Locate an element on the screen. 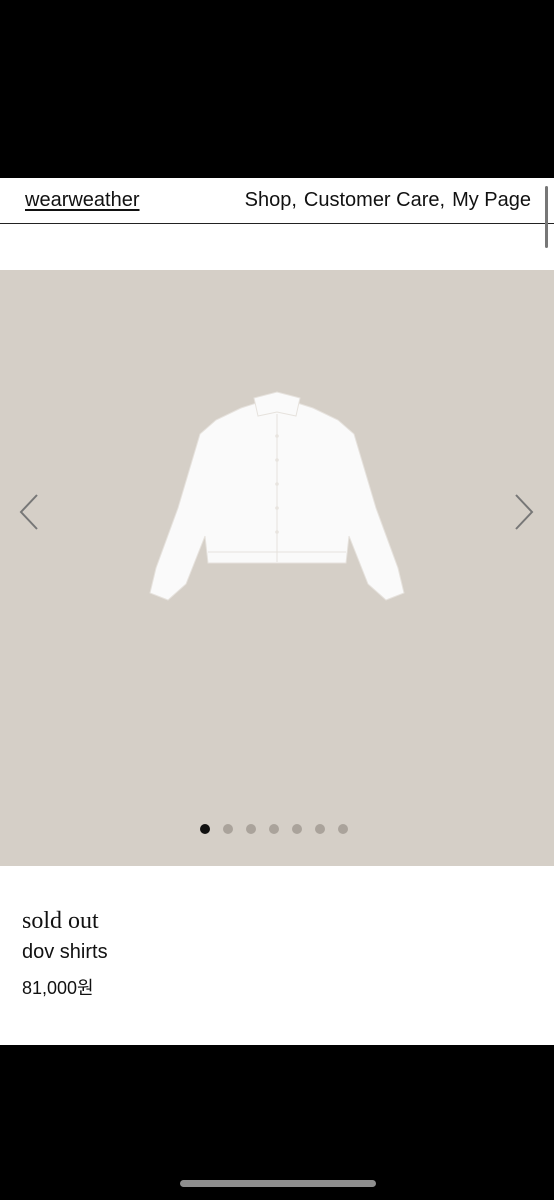 The width and height of the screenshot is (554, 1200). product-info: sold out dov shirts 81,000원 is located at coordinates (65, 954).